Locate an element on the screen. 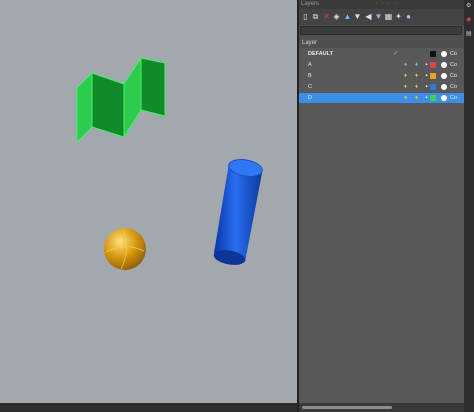  move-down-icon: ▼ is located at coordinates (357, 16).